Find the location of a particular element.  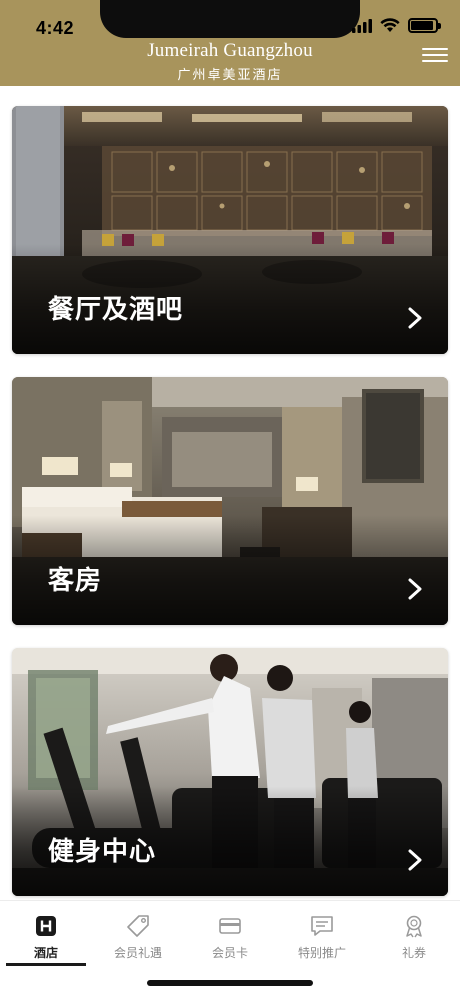

status-icons is located at coordinates (396, 25).